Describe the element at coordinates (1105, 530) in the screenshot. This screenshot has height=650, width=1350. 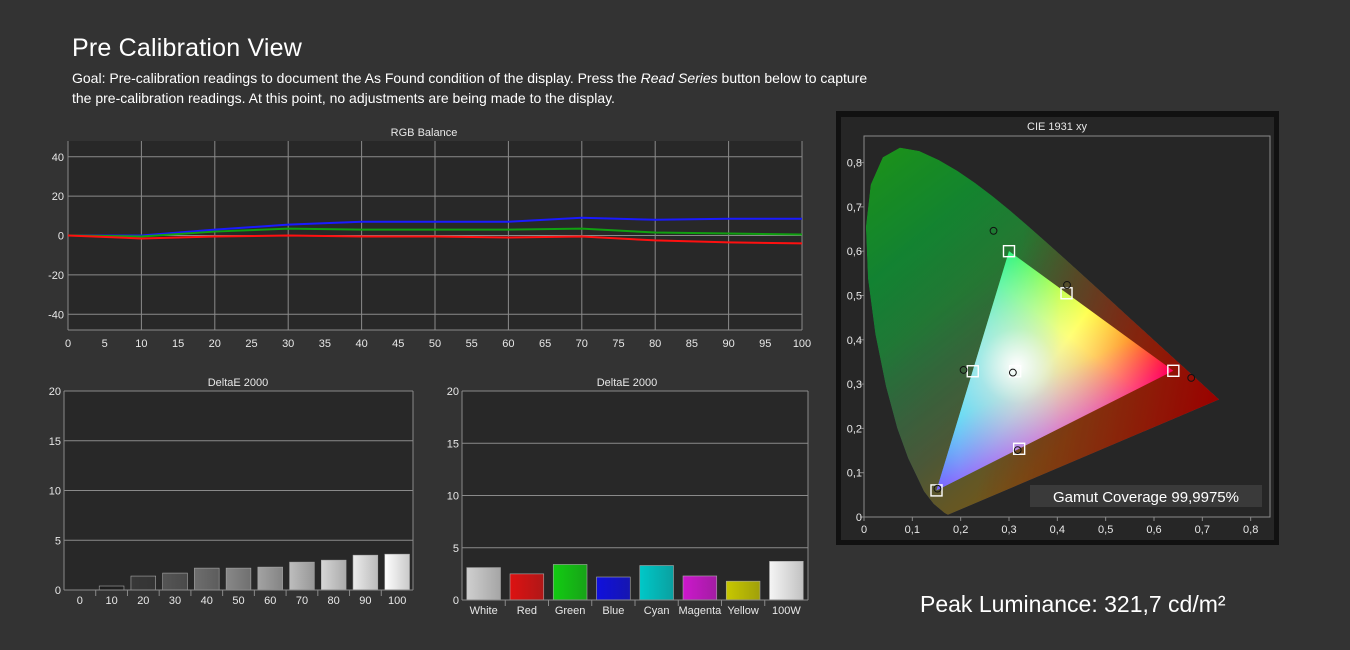
I see `cie-x-tick: 0,5` at that location.